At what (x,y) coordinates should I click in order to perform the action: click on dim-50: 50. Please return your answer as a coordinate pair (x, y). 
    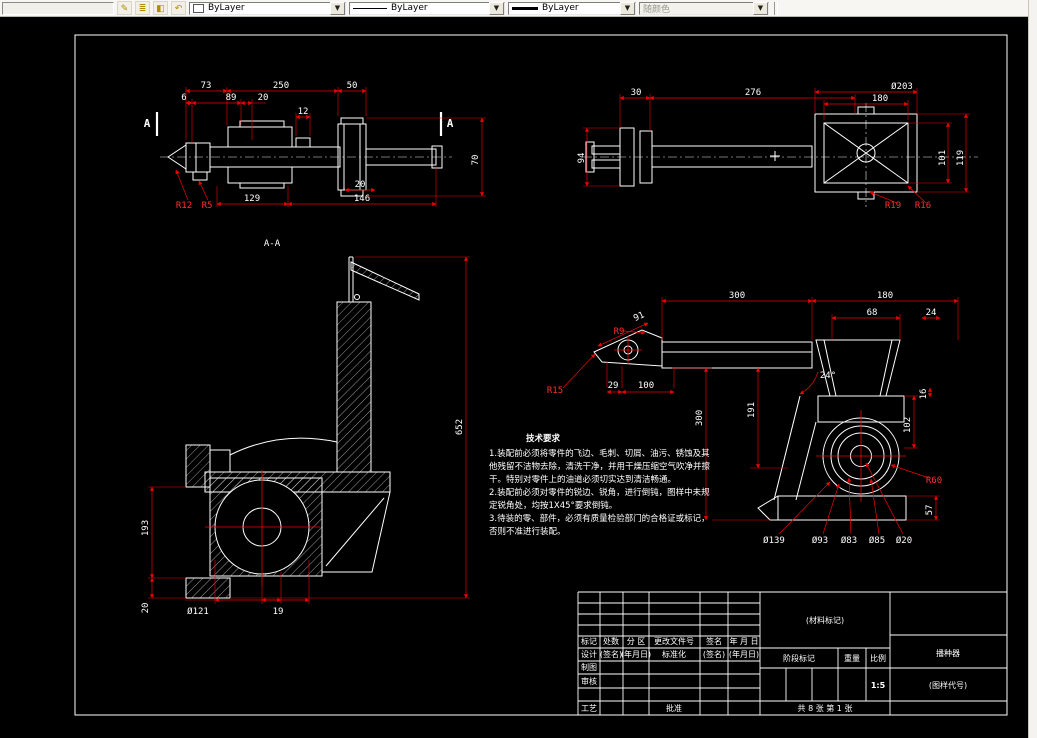
    Looking at the image, I should click on (352, 86).